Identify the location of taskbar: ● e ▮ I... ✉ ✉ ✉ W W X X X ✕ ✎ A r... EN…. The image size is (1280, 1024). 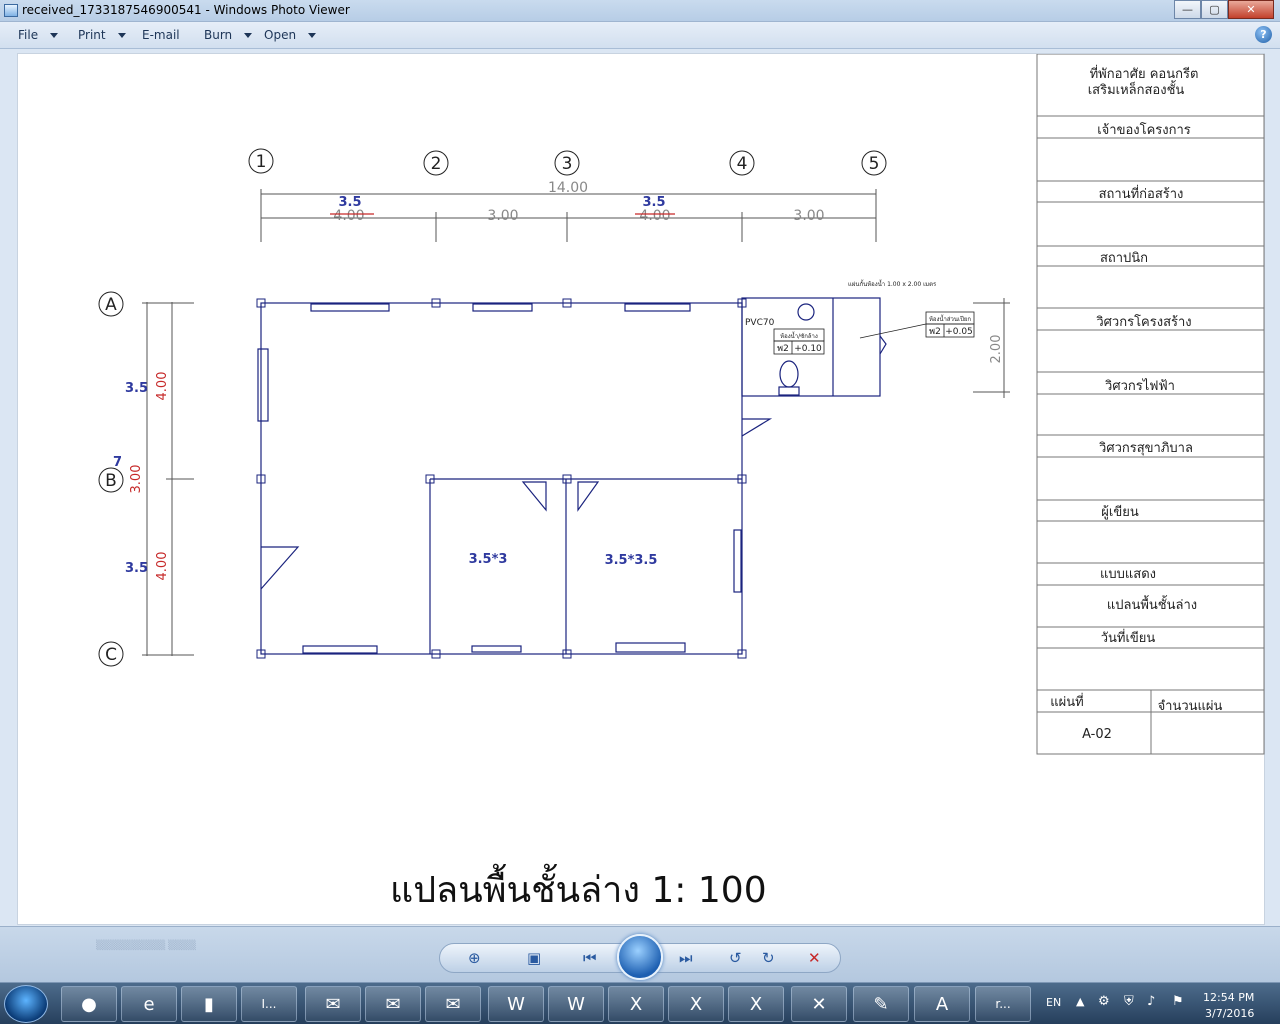
(640, 1003).